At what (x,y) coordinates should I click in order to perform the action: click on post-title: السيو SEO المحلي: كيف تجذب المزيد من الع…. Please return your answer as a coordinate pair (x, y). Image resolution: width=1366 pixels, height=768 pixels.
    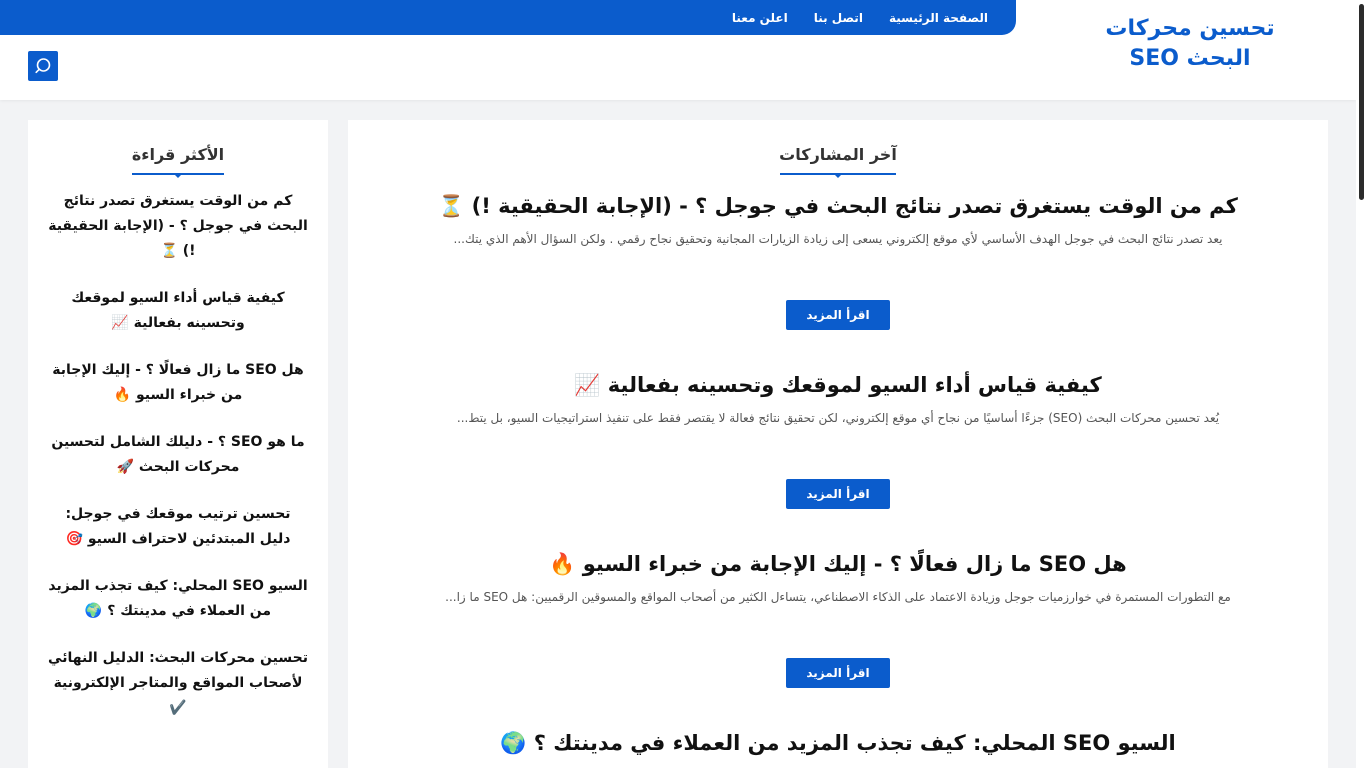
    Looking at the image, I should click on (838, 743).